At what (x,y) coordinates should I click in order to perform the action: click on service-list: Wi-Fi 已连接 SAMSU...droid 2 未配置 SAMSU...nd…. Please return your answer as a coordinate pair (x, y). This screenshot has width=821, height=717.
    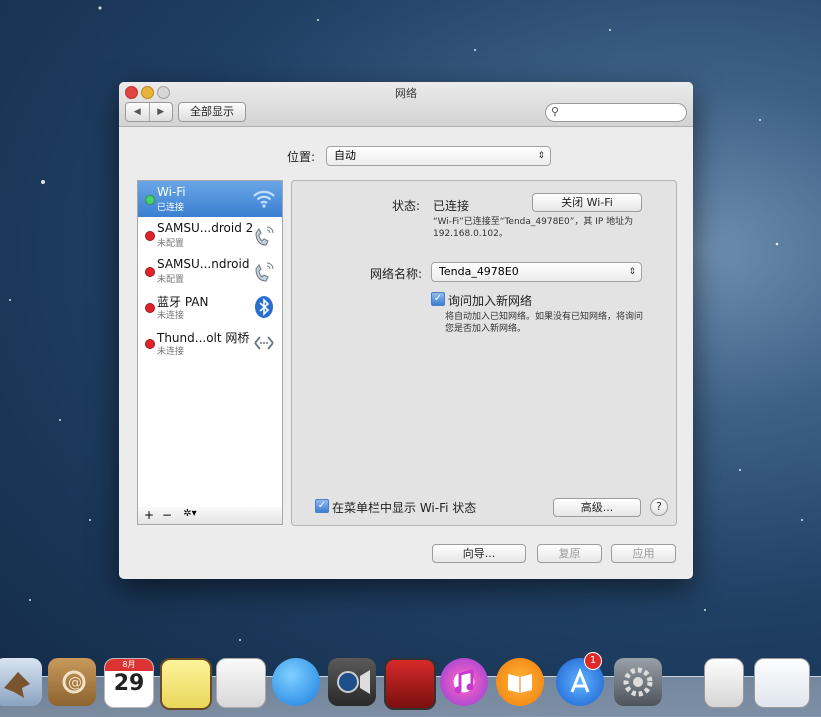
    Looking at the image, I should click on (210, 344).